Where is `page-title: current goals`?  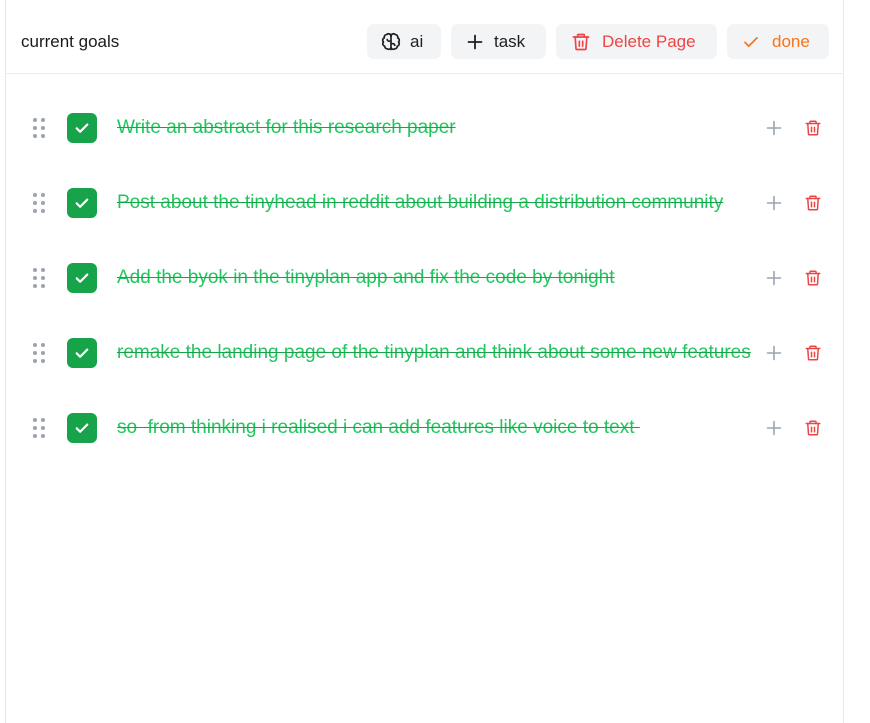
page-title: current goals is located at coordinates (70, 41).